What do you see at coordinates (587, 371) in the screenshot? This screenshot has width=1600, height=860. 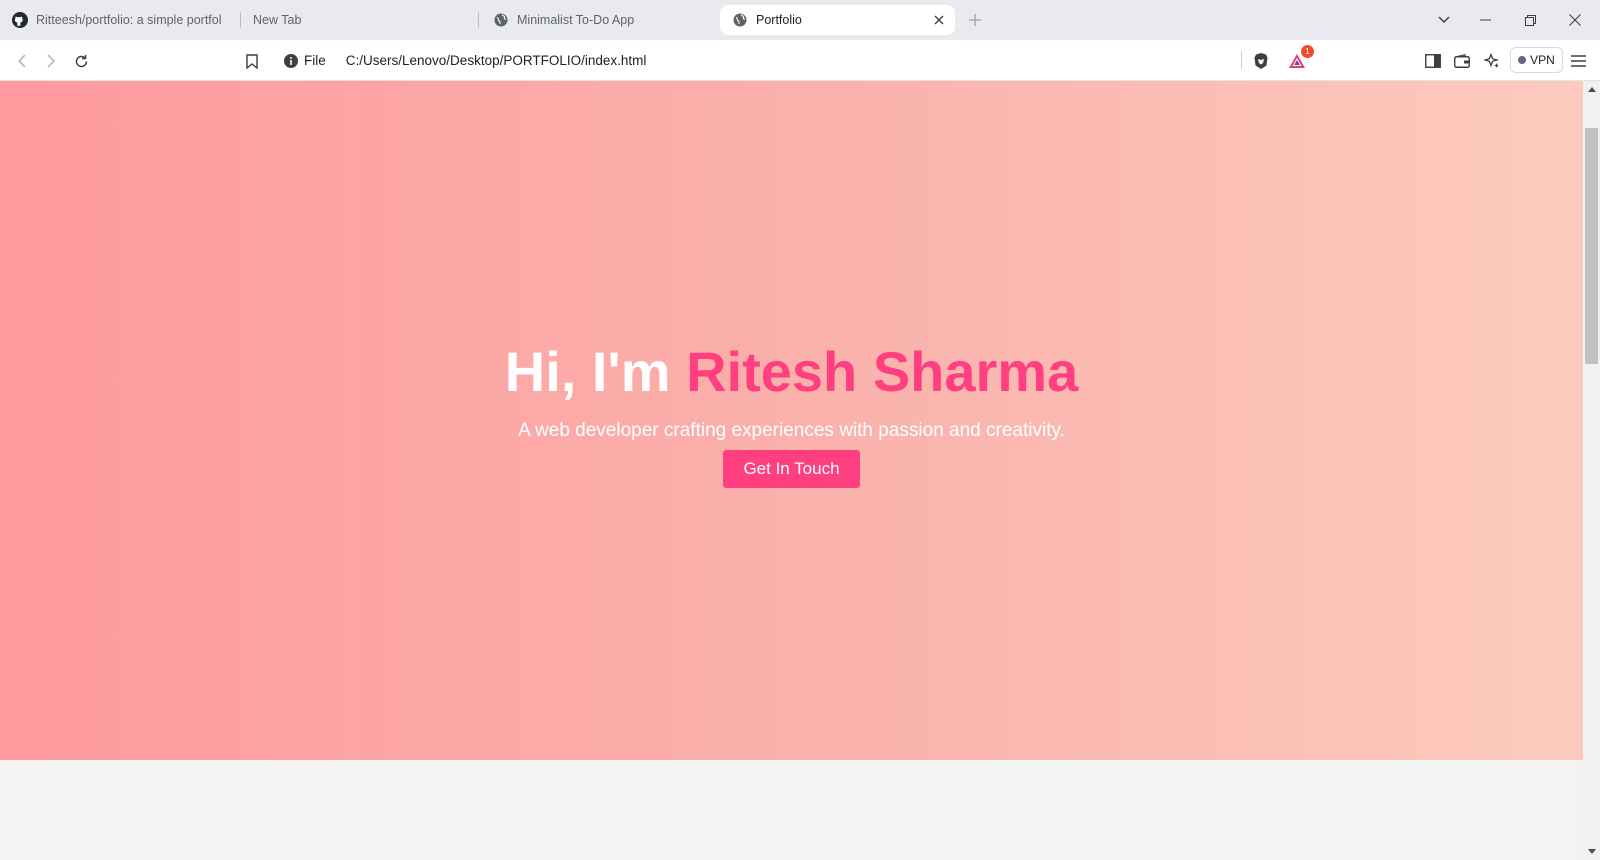 I see `hero-greeting: Hi, I'm` at bounding box center [587, 371].